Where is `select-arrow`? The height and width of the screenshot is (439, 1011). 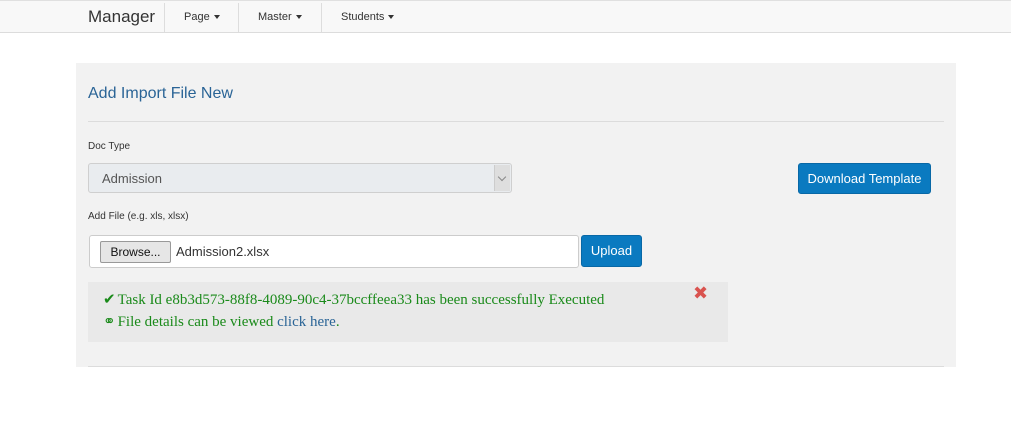 select-arrow is located at coordinates (502, 178).